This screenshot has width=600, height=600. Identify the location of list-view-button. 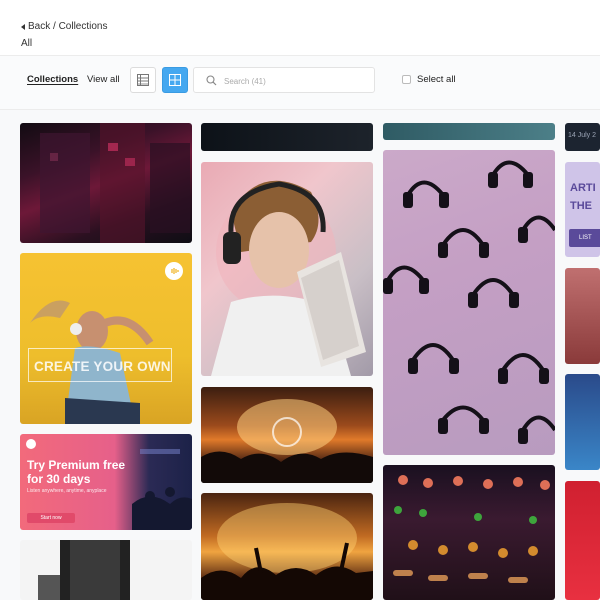
(143, 80).